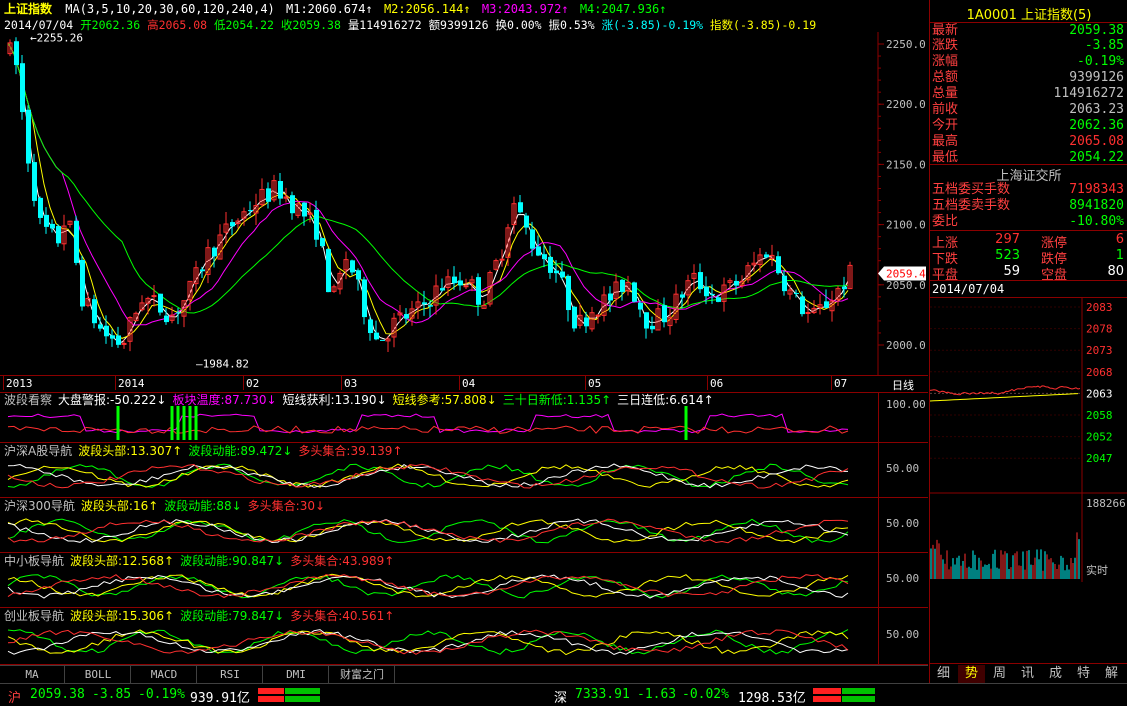  Describe the element at coordinates (906, 225) in the screenshot. I see `price-tick: 2100.0` at that location.